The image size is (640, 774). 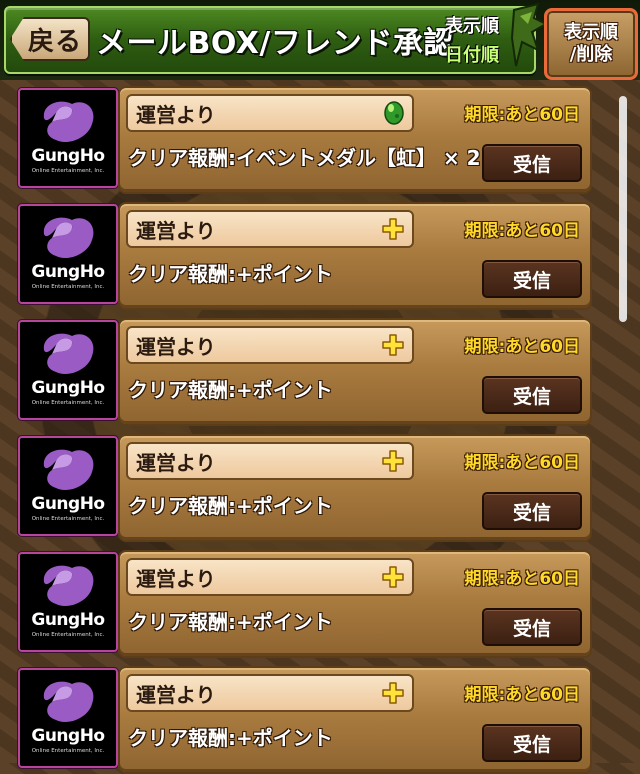 What do you see at coordinates (529, 34) in the screenshot?
I see `dragon-ornament-icon` at bounding box center [529, 34].